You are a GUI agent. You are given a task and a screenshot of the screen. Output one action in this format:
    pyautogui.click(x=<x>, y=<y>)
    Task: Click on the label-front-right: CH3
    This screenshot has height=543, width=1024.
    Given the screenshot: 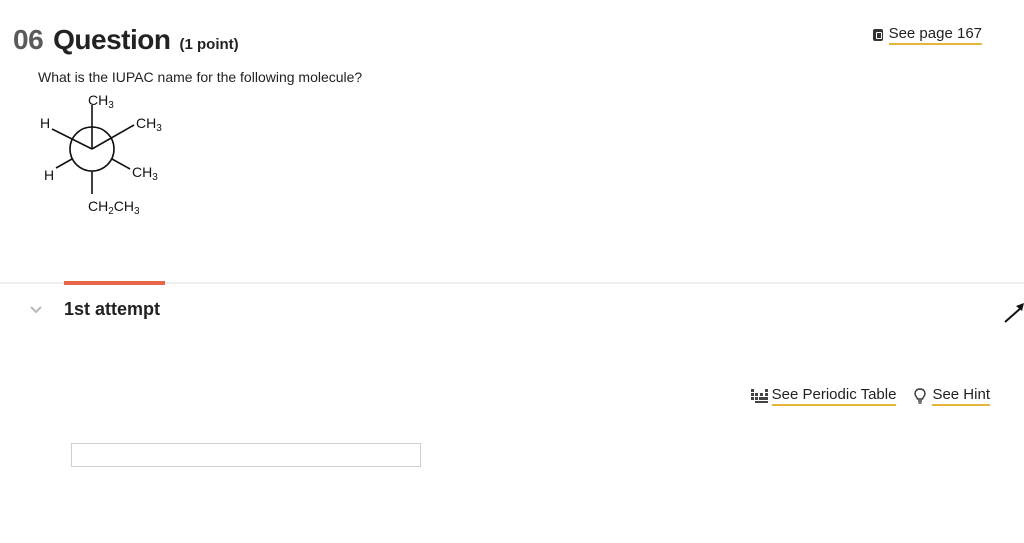 What is the action you would take?
    pyautogui.click(x=149, y=124)
    